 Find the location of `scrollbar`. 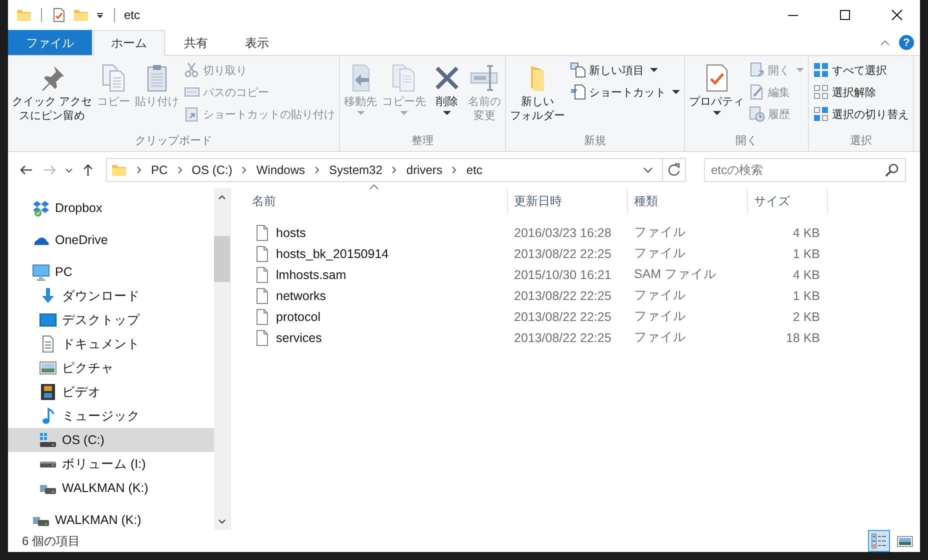

scrollbar is located at coordinates (222, 359).